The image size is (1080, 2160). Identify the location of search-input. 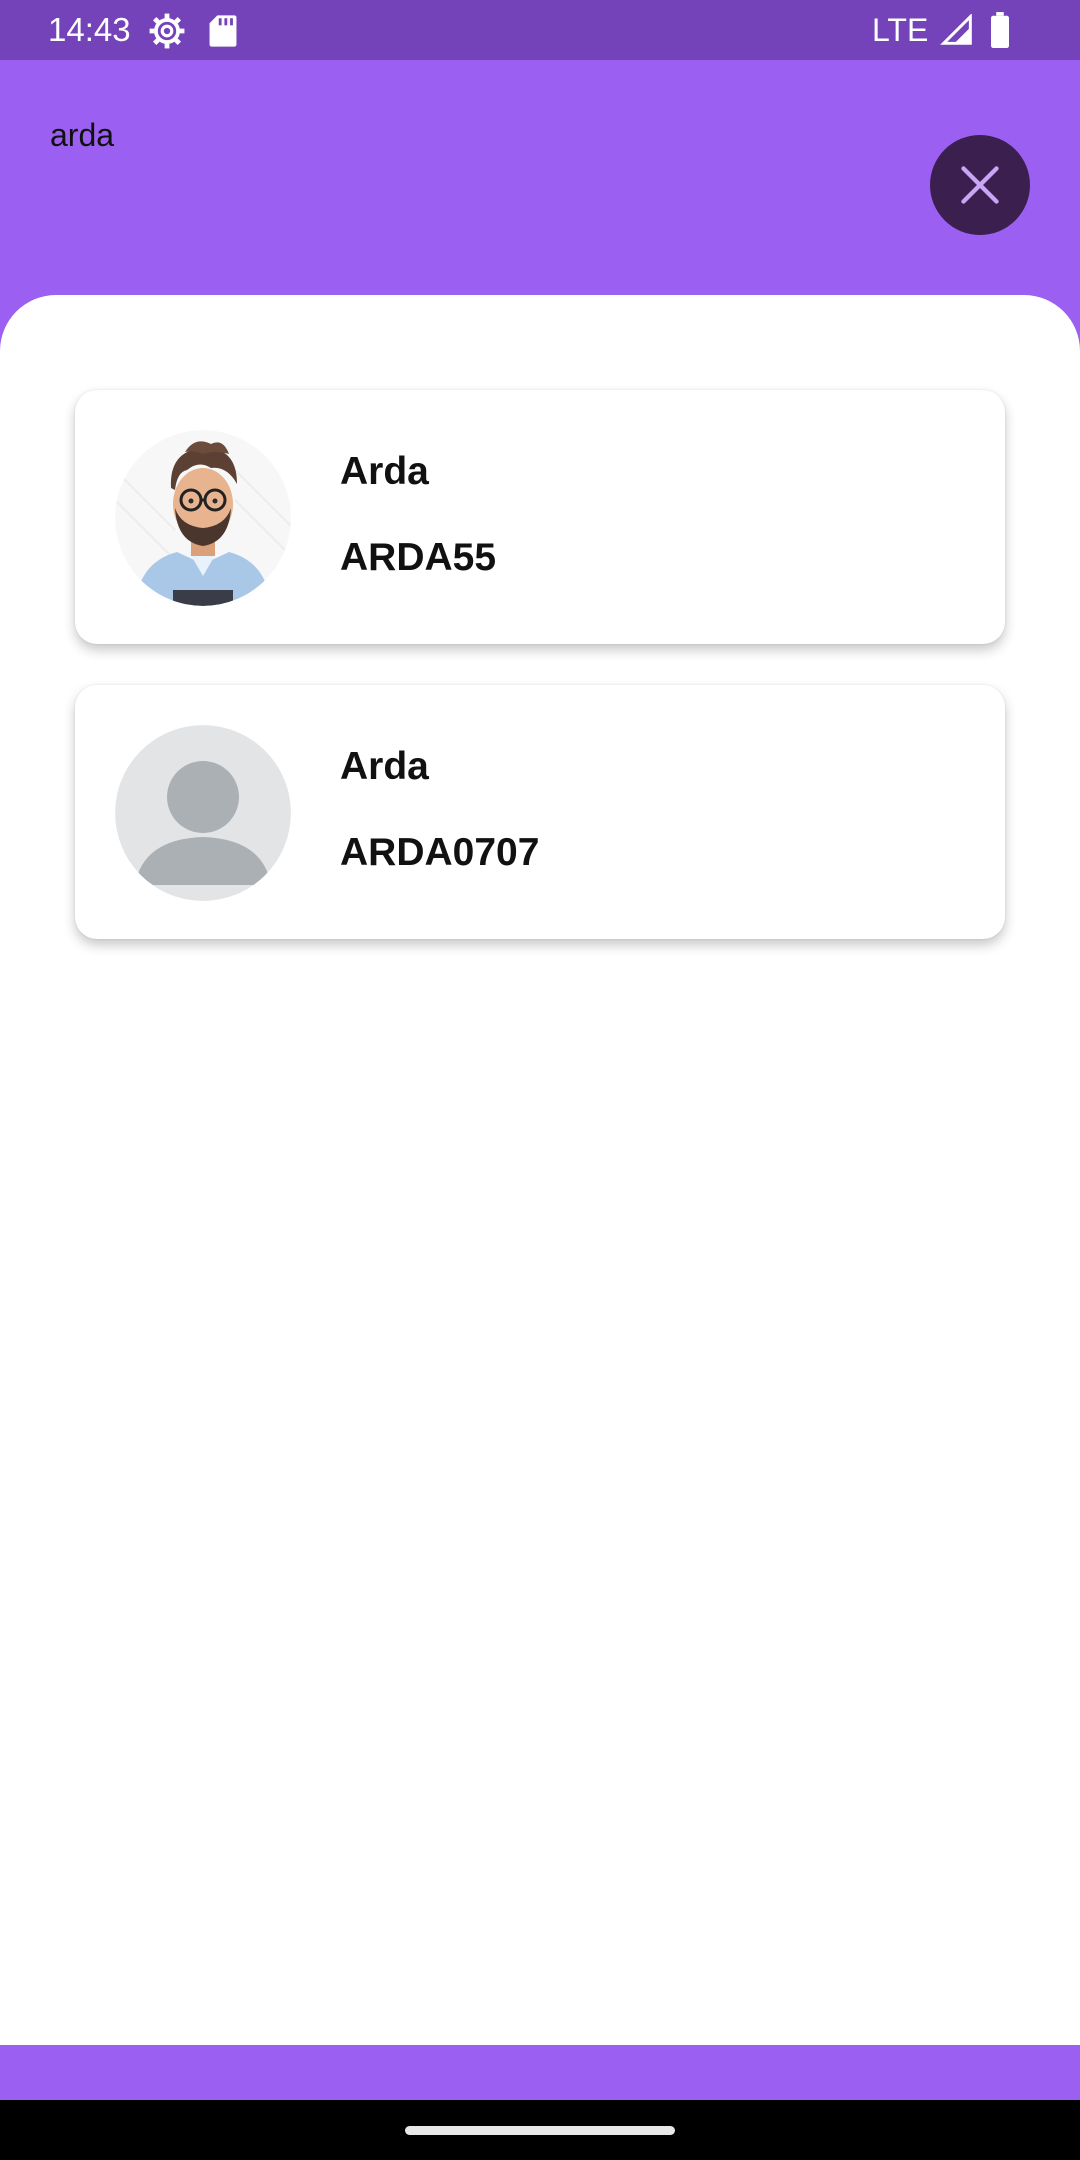
(460, 135).